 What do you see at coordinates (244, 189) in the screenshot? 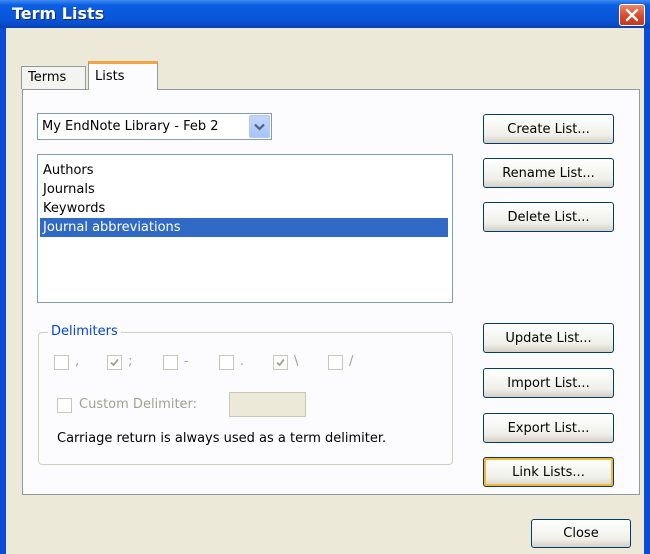
I see `list-item: Journals` at bounding box center [244, 189].